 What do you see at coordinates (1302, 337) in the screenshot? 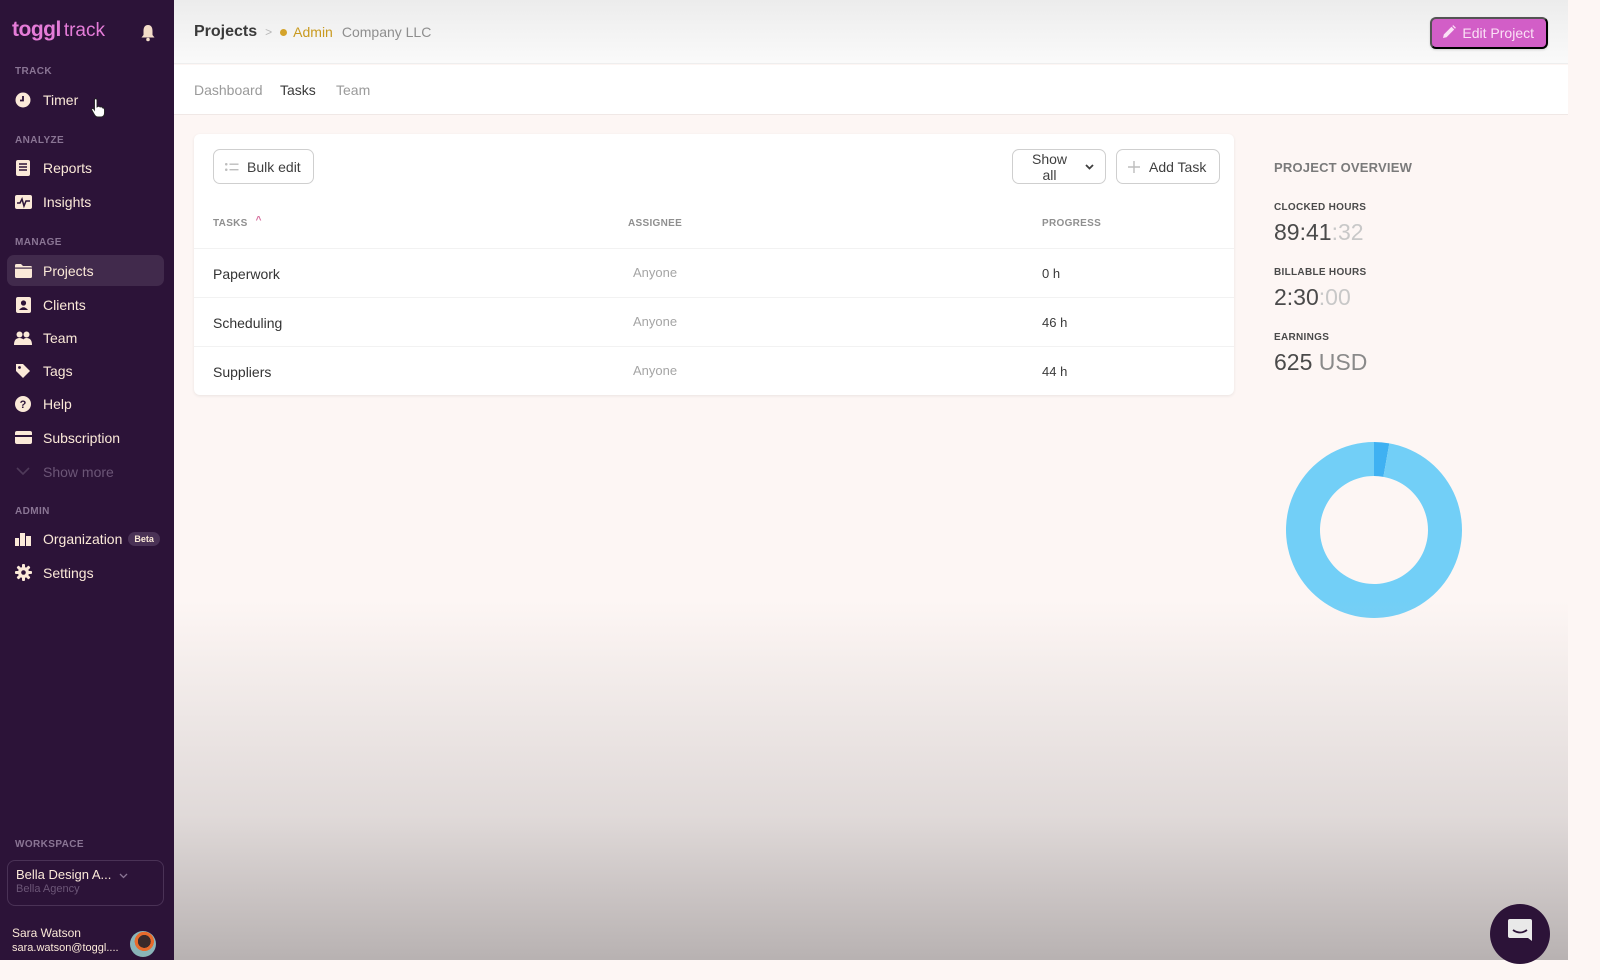
I see `earnings-label: EARNINGS` at bounding box center [1302, 337].